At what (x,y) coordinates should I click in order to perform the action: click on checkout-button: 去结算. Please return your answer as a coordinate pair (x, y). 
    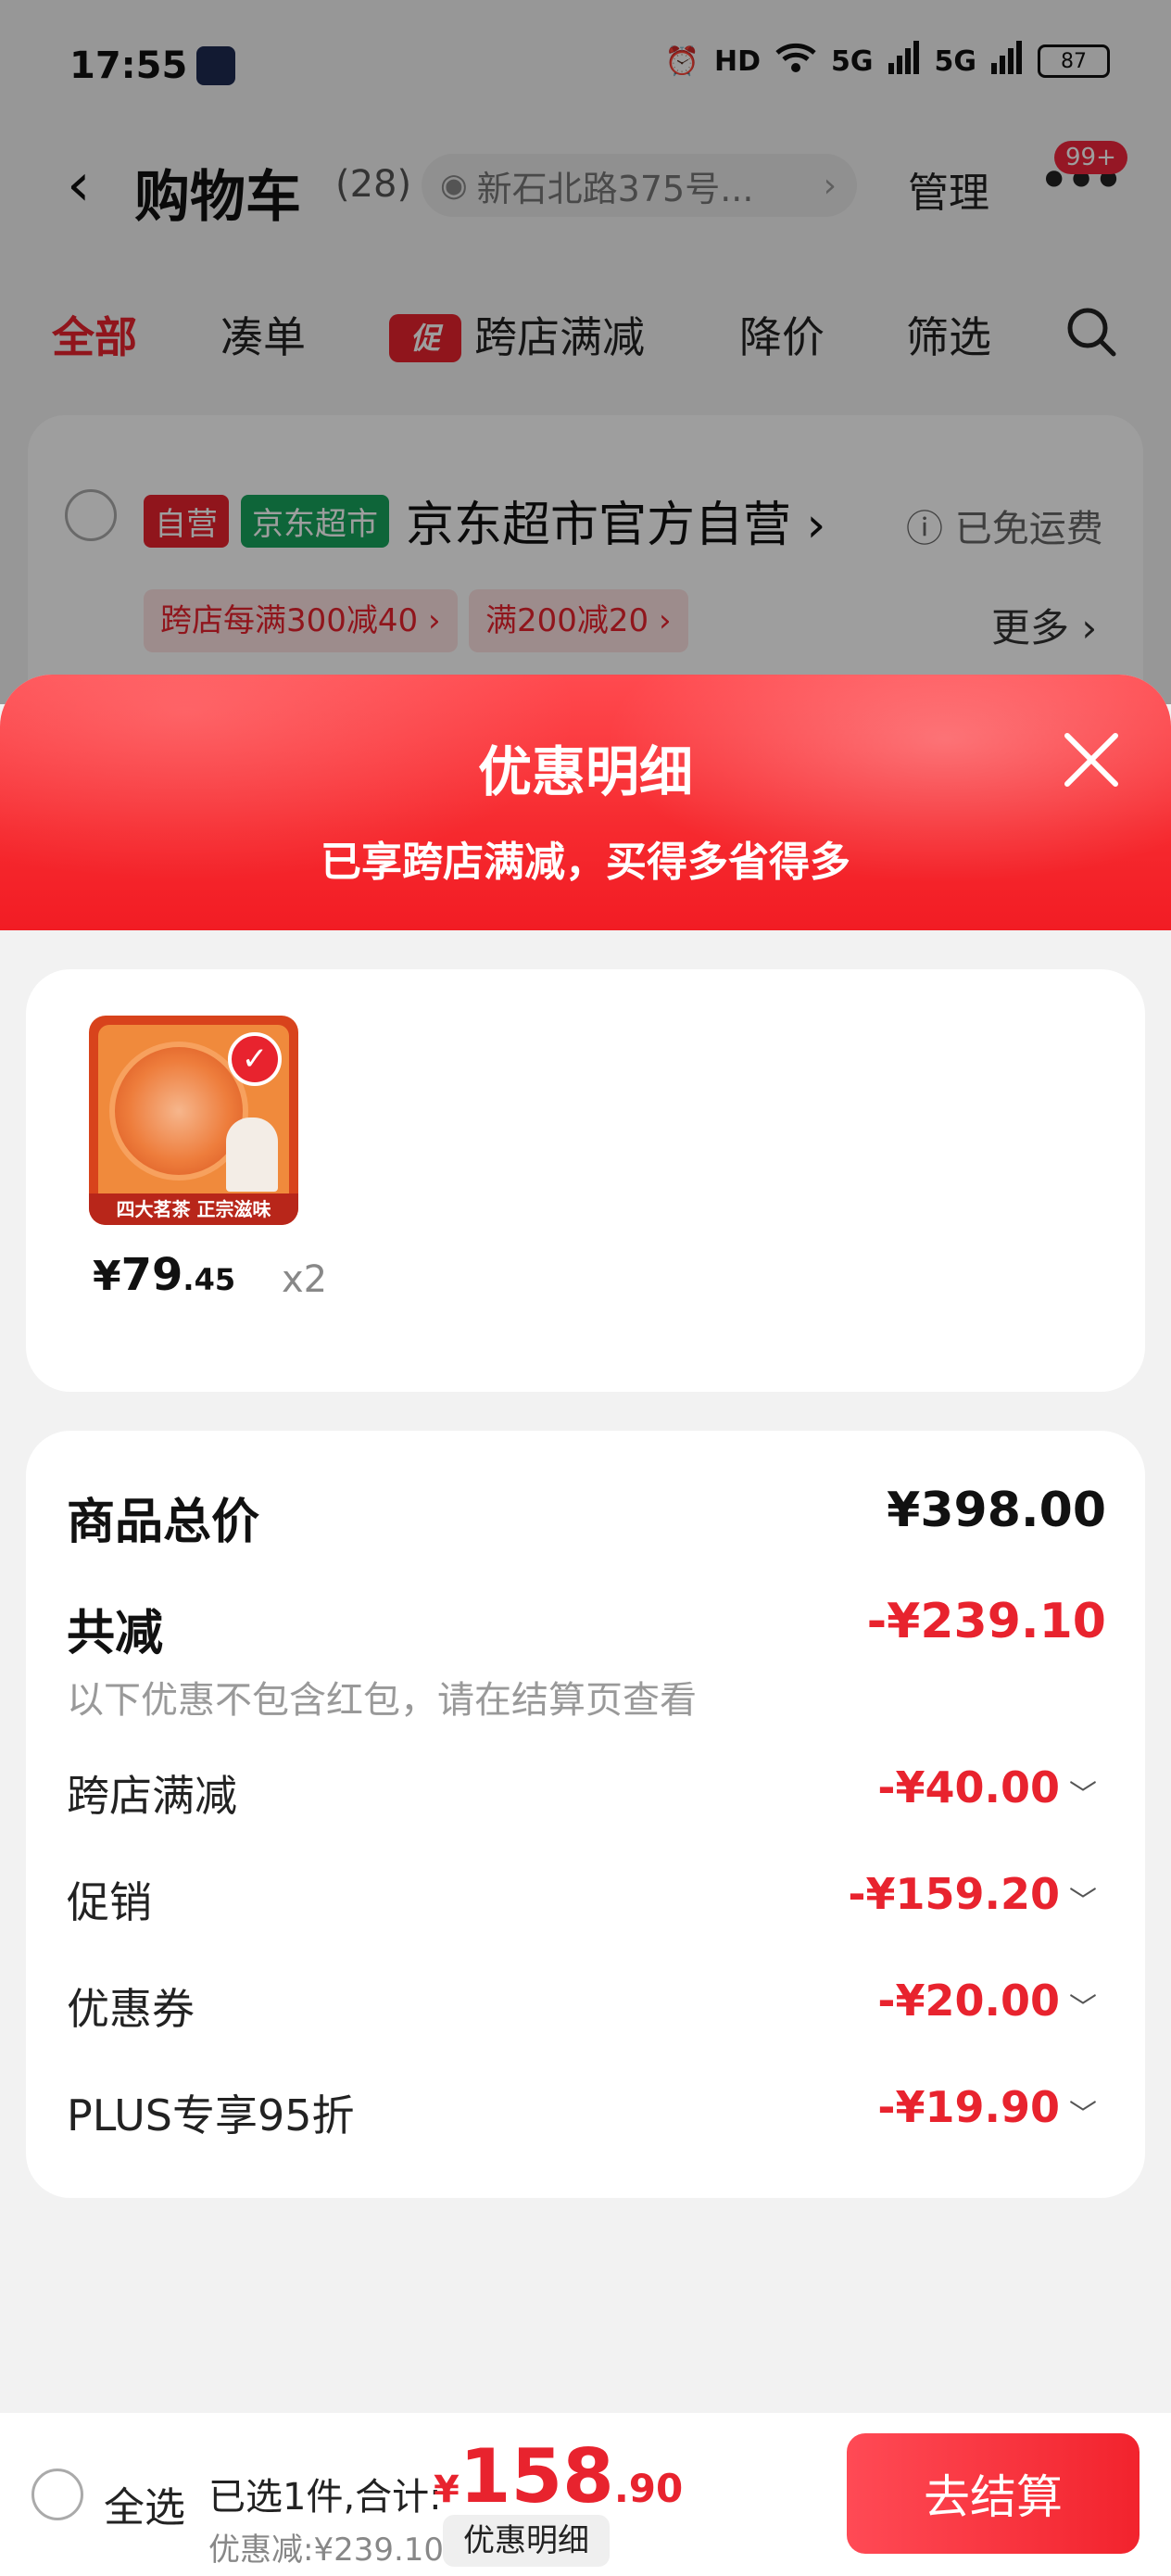
    Looking at the image, I should click on (994, 2493).